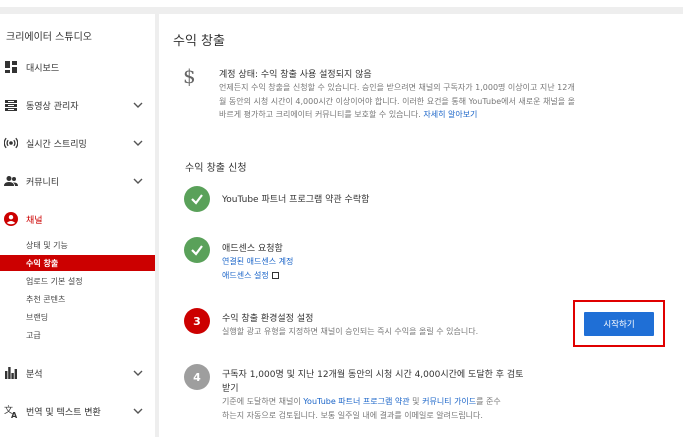 The image size is (683, 437). Describe the element at coordinates (296, 200) in the screenshot. I see `step-1-title: YouTube 파트너 프로그램 약관 수락함` at that location.